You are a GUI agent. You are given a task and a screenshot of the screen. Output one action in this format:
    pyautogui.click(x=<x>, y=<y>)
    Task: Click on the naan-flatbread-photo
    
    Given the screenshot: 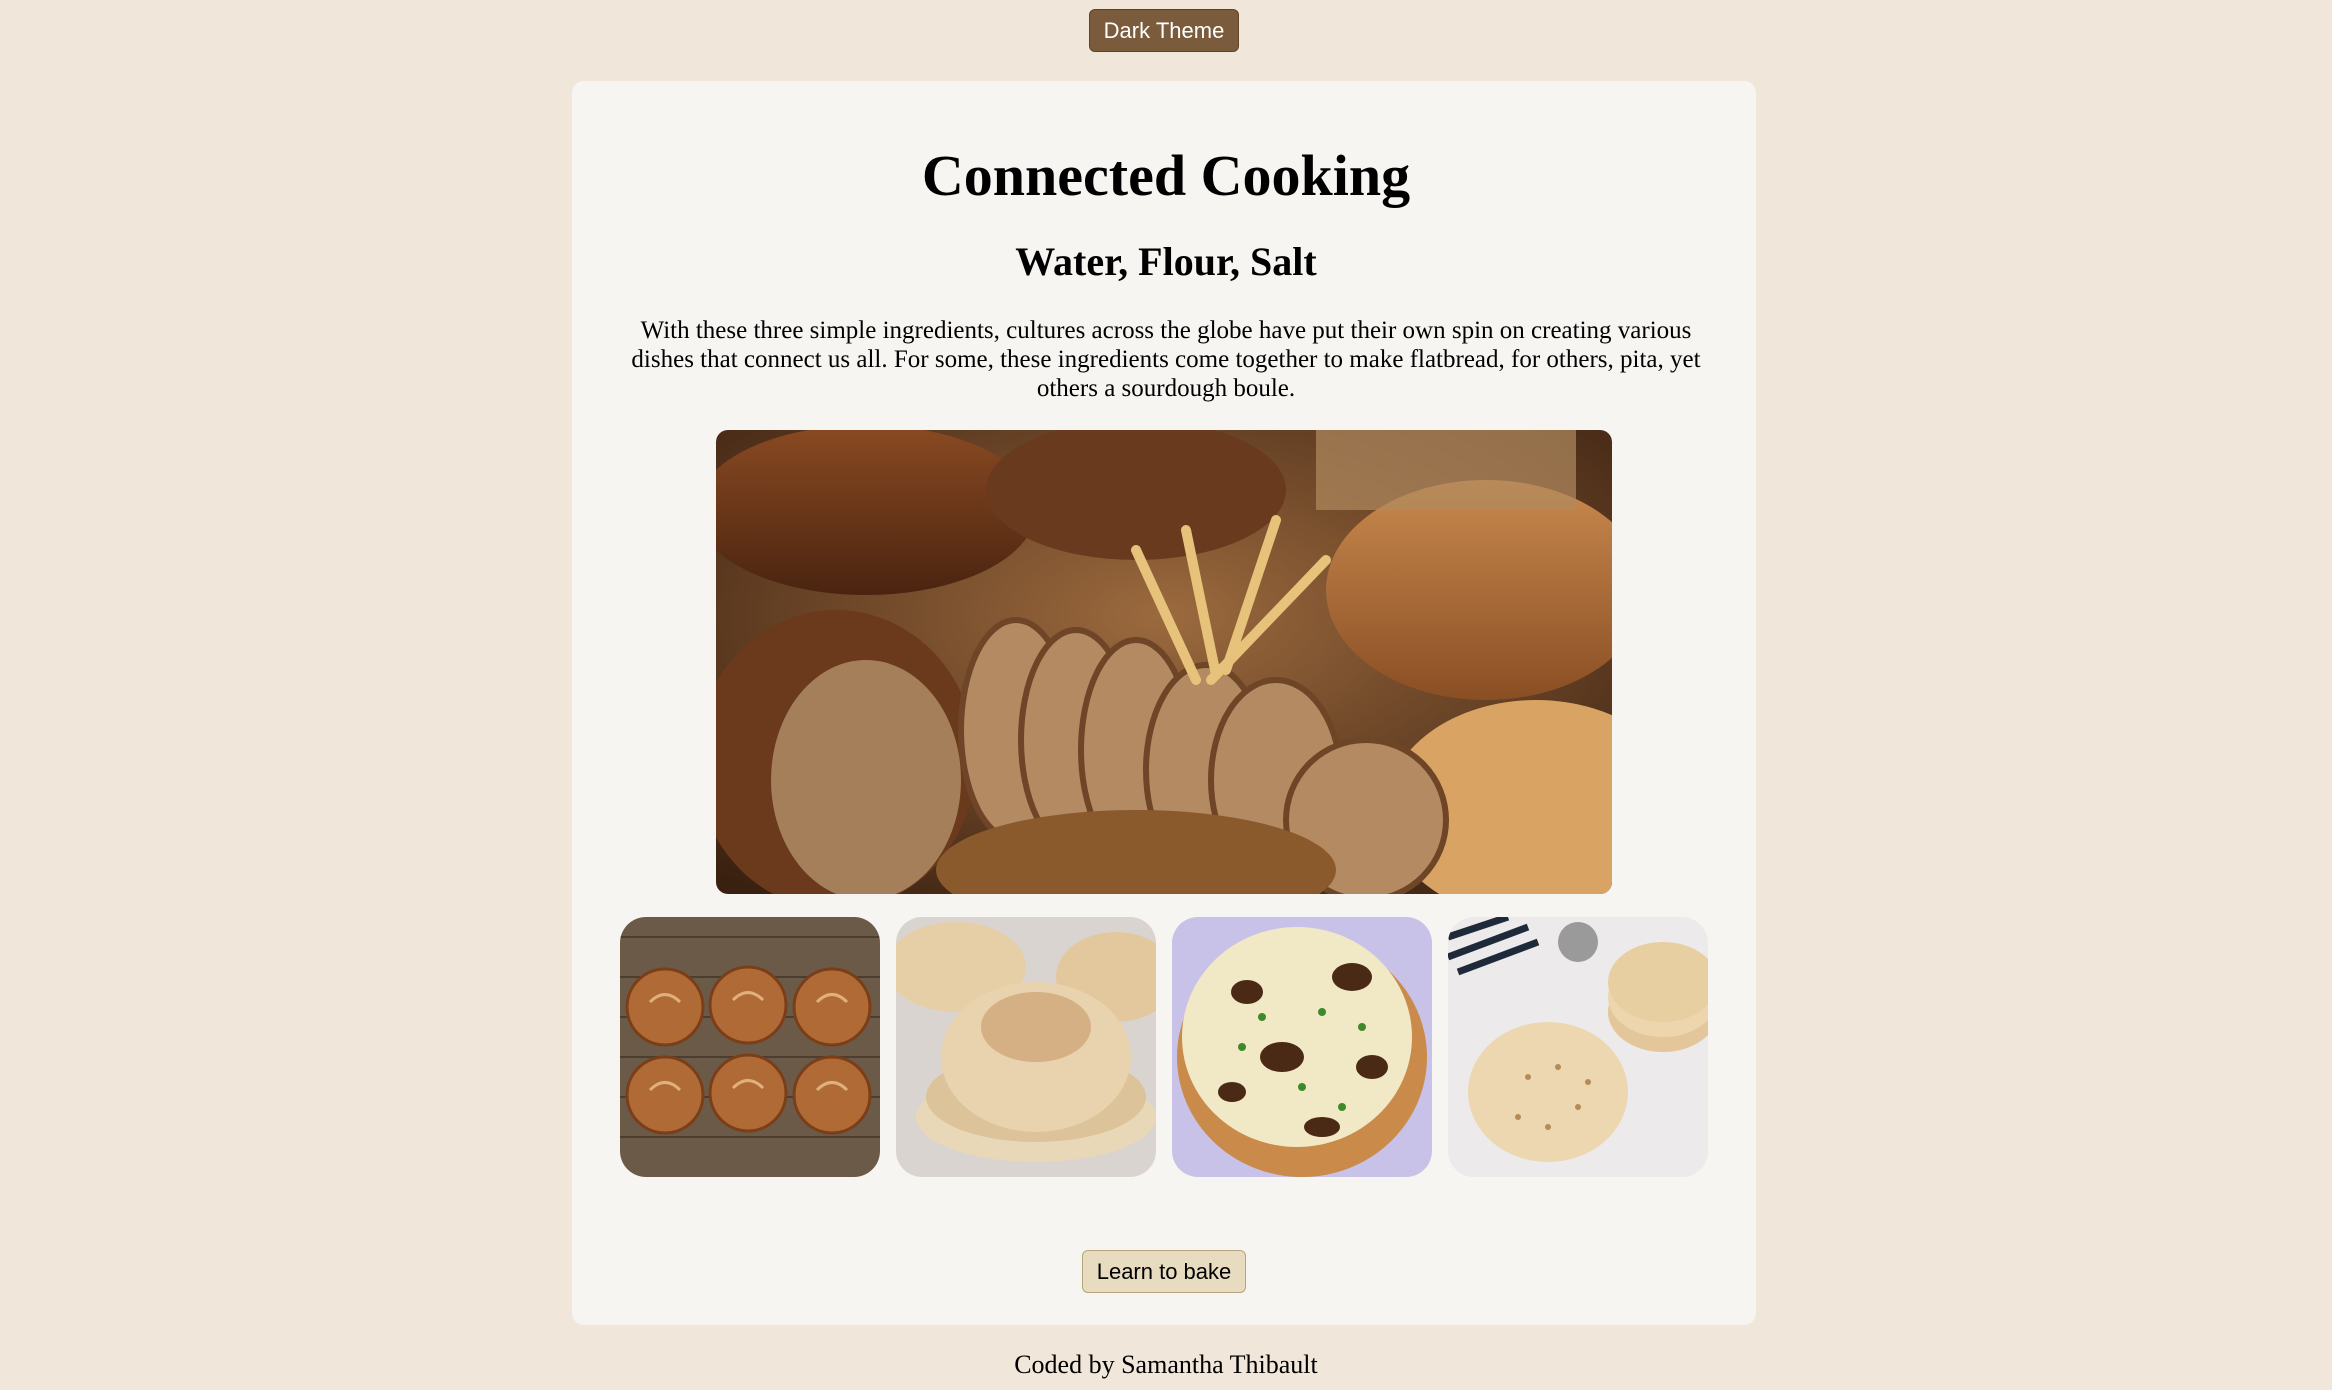 What is the action you would take?
    pyautogui.click(x=1302, y=1047)
    